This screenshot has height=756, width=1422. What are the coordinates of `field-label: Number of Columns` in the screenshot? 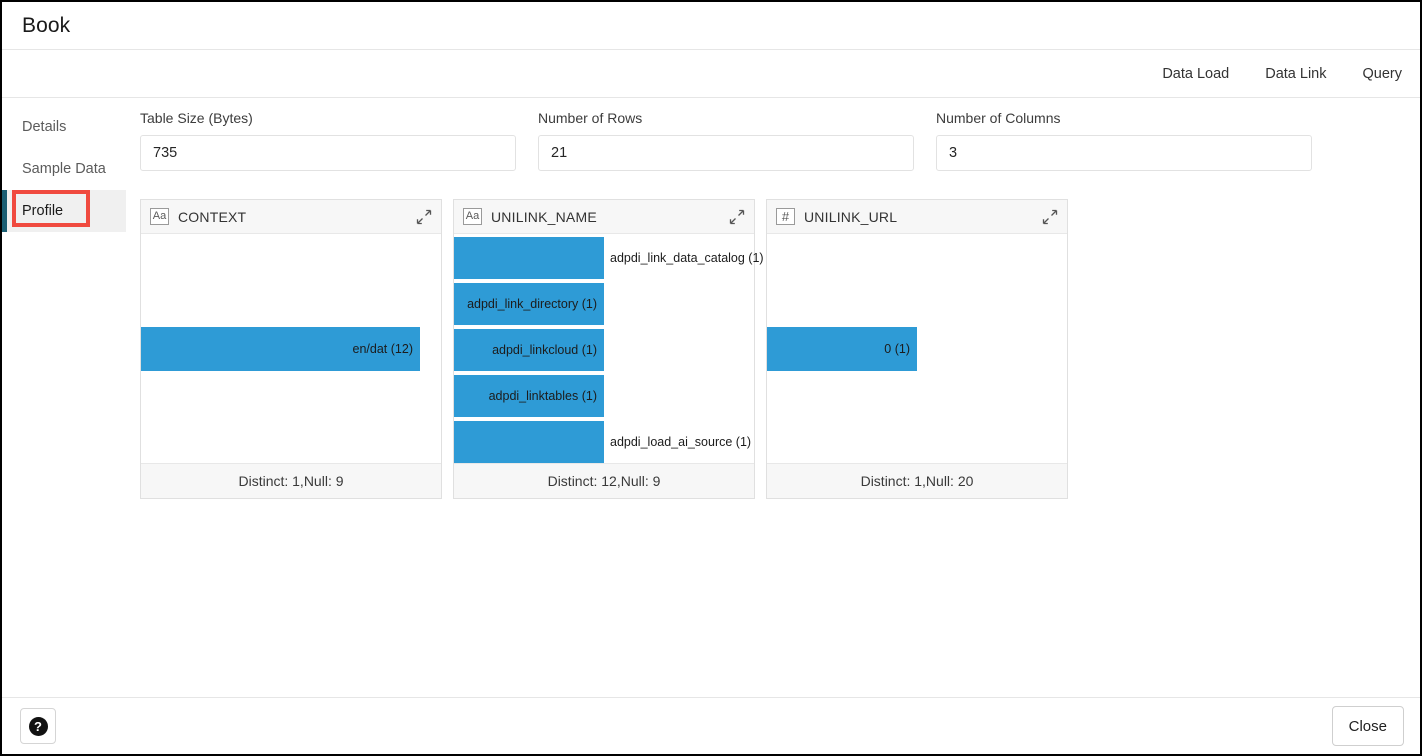 It's located at (998, 118).